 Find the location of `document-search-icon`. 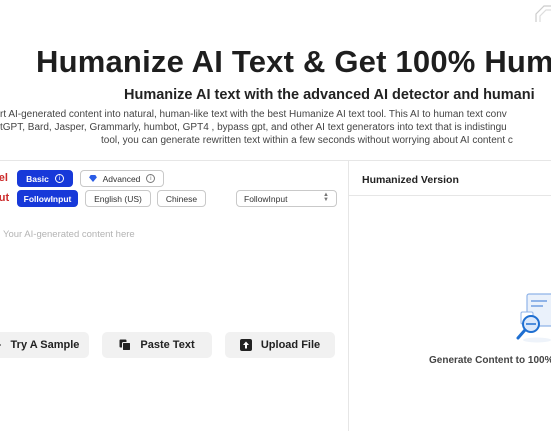

document-search-icon is located at coordinates (533, 318).